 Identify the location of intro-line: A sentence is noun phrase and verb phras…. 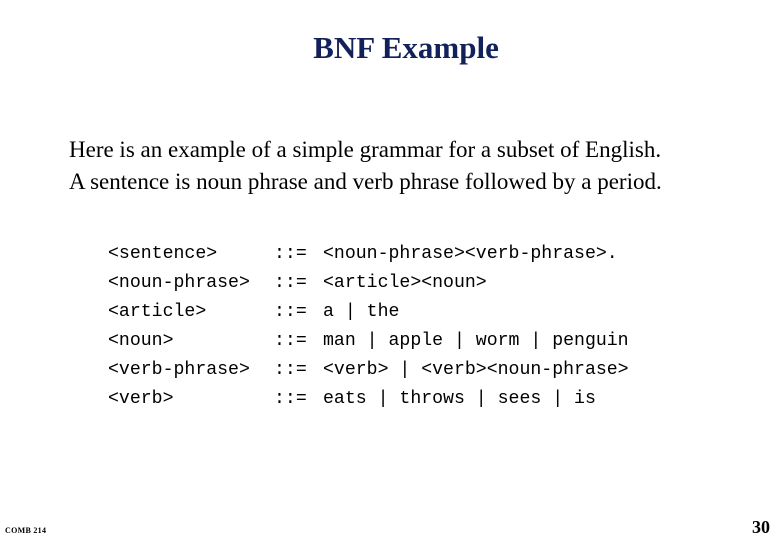
(365, 181).